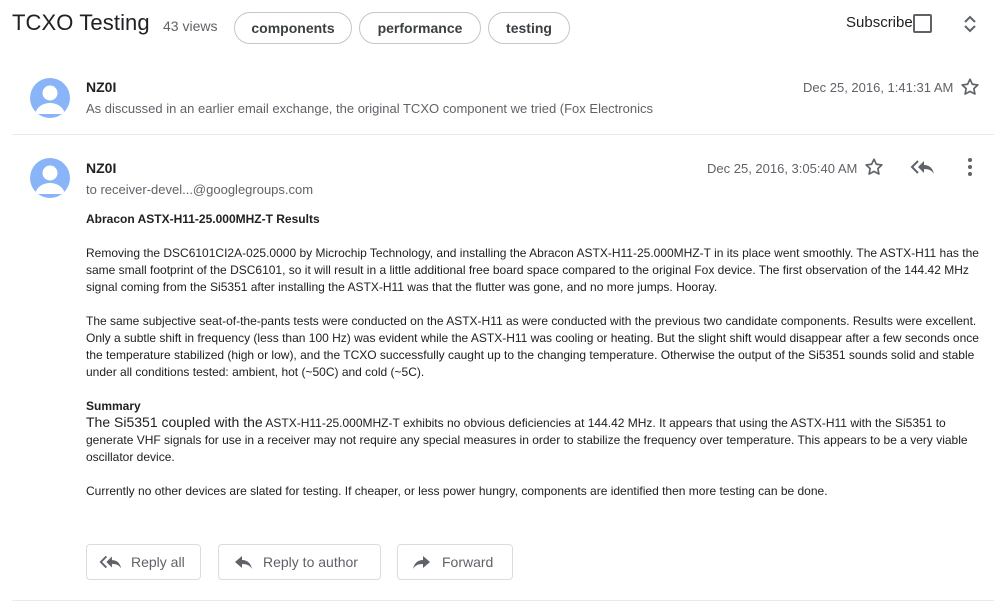 This screenshot has height=610, width=994. Describe the element at coordinates (200, 189) in the screenshot. I see `message-recipient: to receiver-devel...@googlegroups.com` at that location.